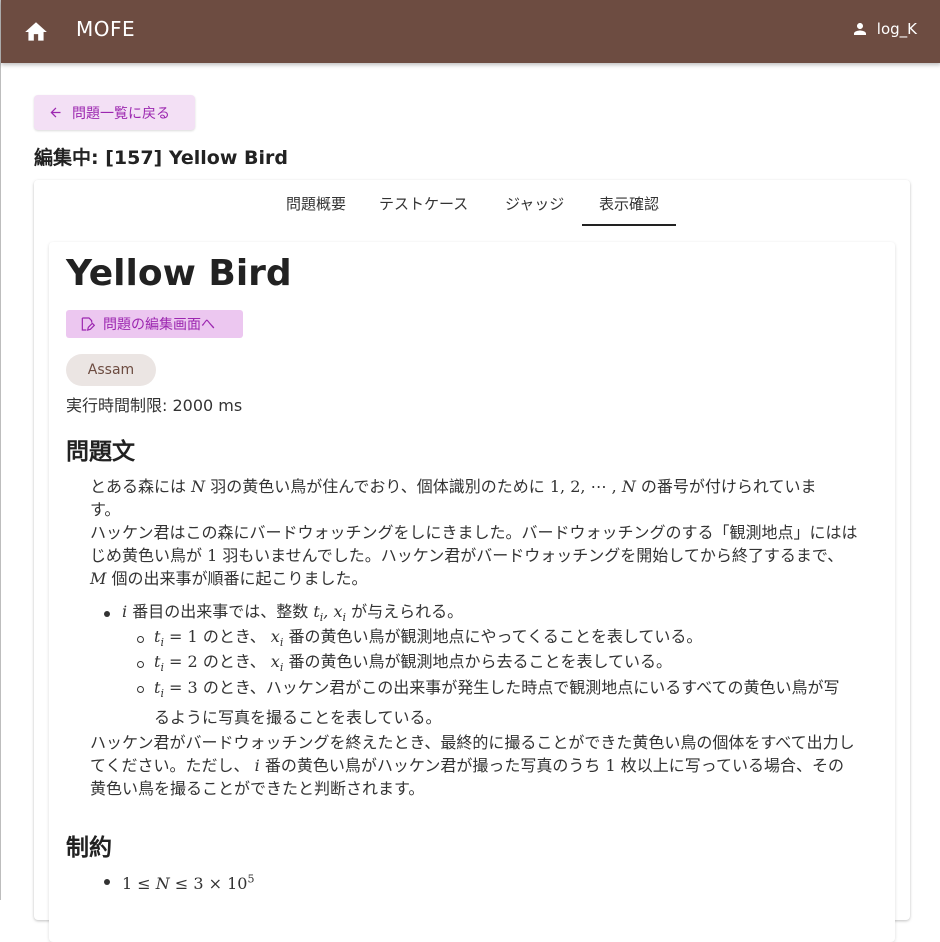  I want to click on text: 黄色い鳥を撮ることができたと判断されます。, so click(257, 788).